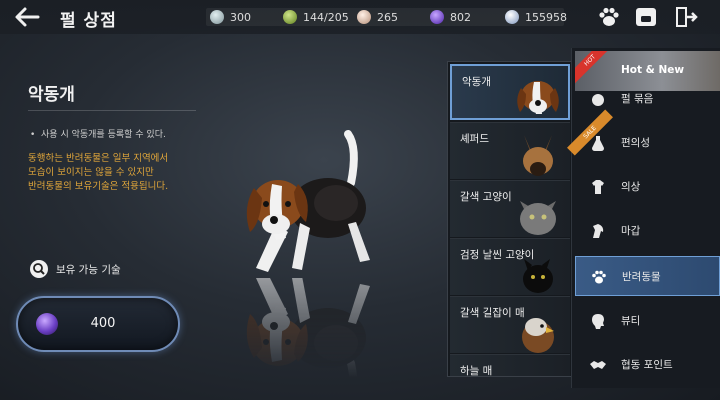 The image size is (720, 400). Describe the element at coordinates (647, 187) in the screenshot. I see `category-costume: 의상` at that location.